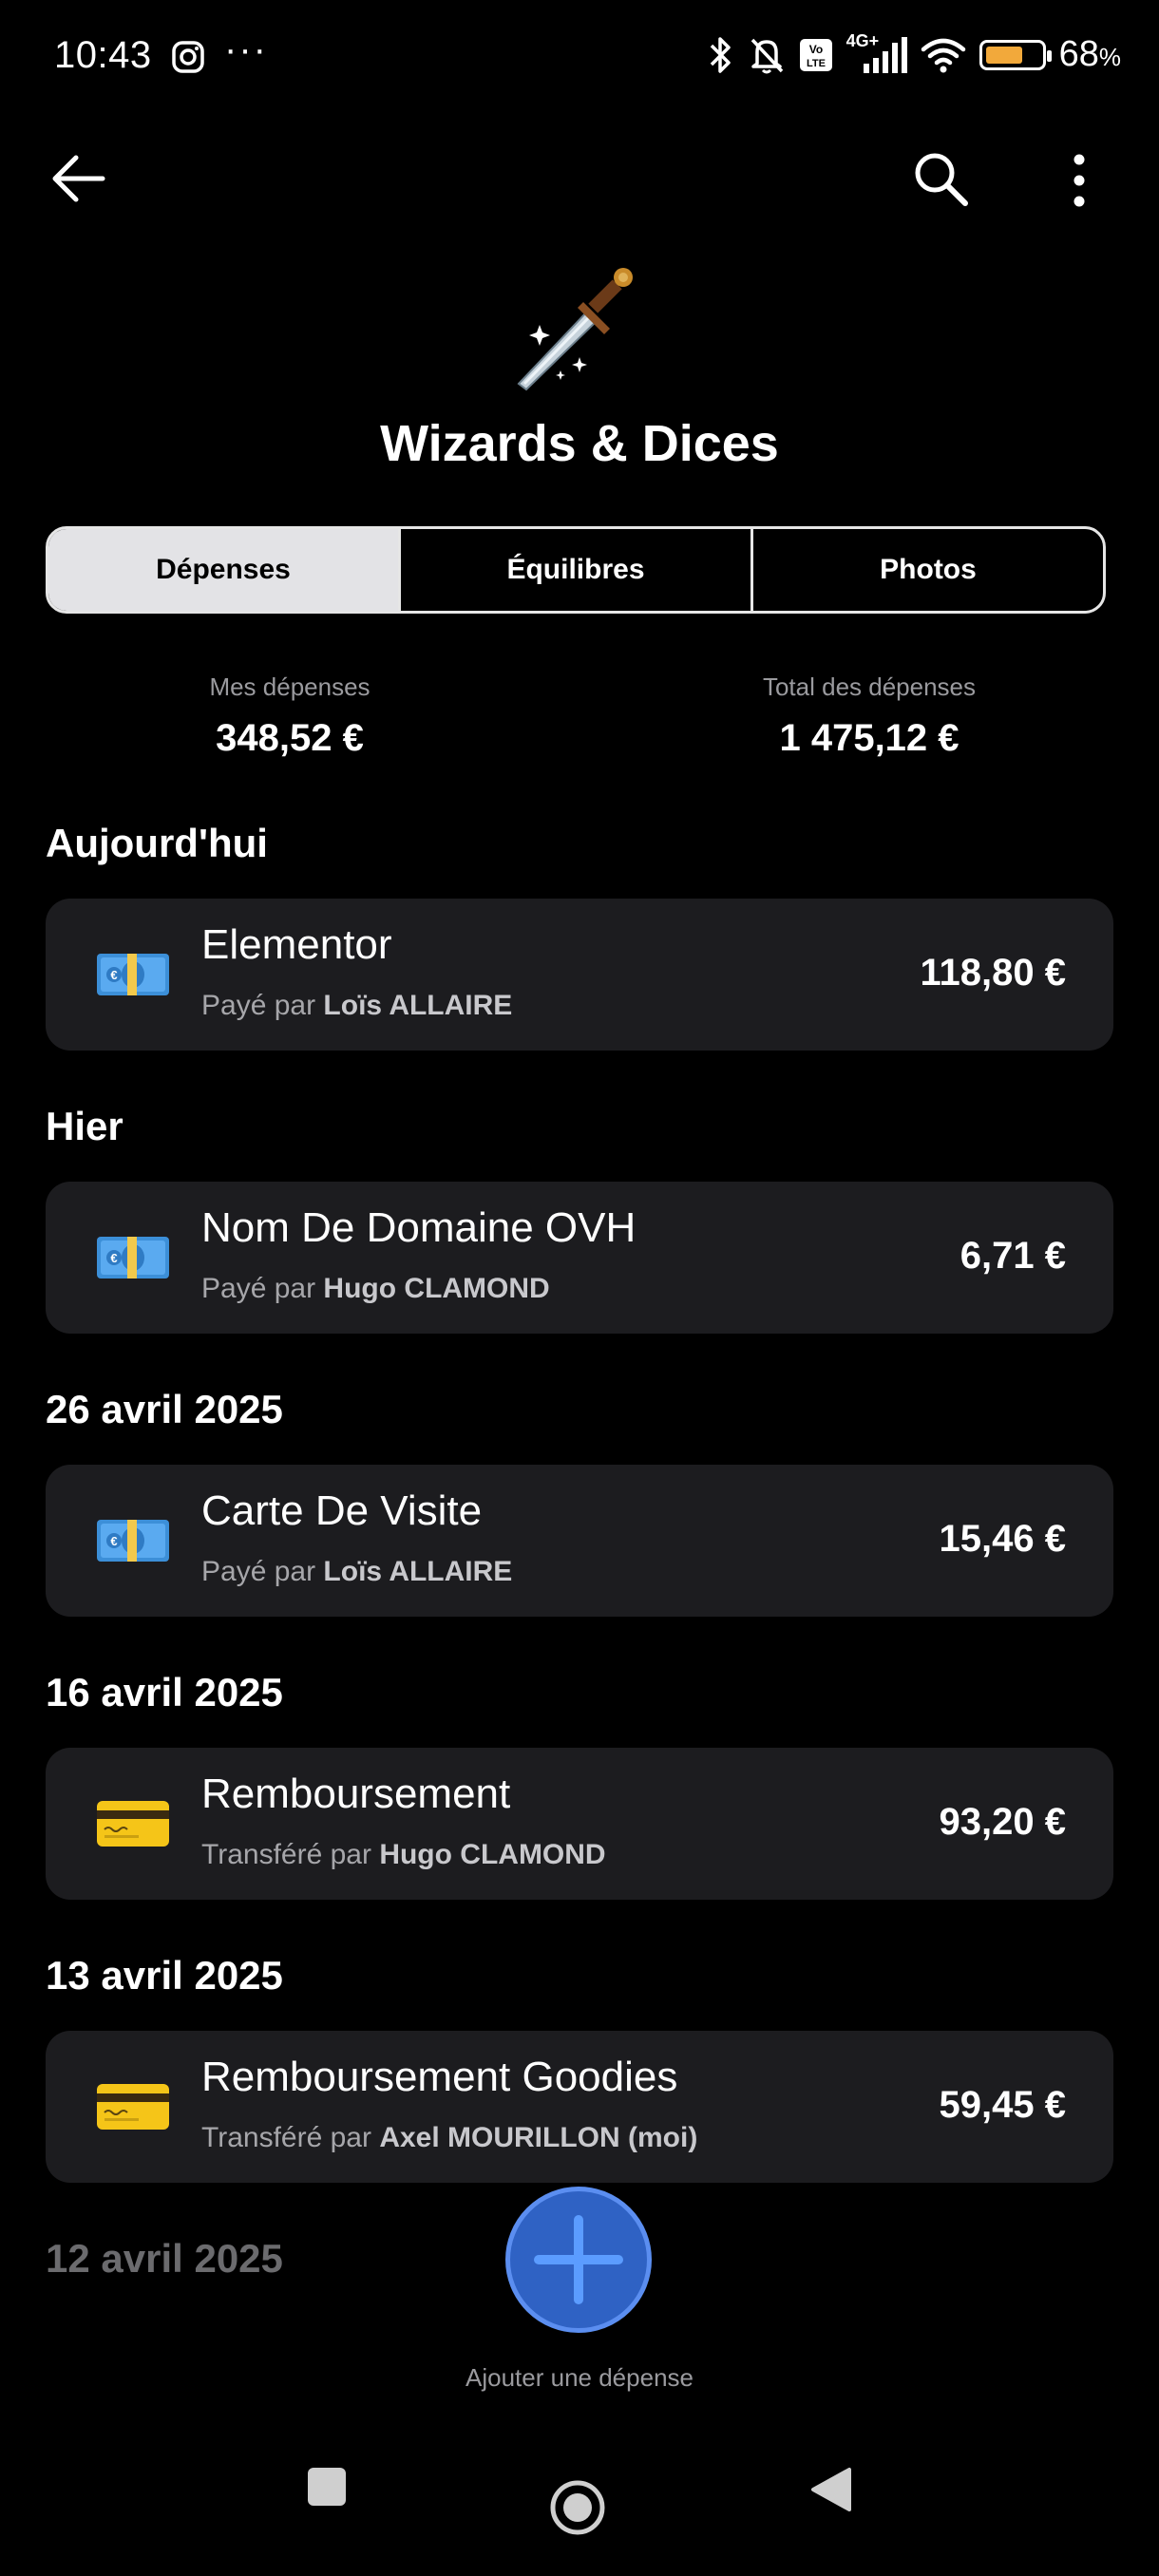  Describe the element at coordinates (993, 973) in the screenshot. I see `expense-amount: 118,80 €` at that location.